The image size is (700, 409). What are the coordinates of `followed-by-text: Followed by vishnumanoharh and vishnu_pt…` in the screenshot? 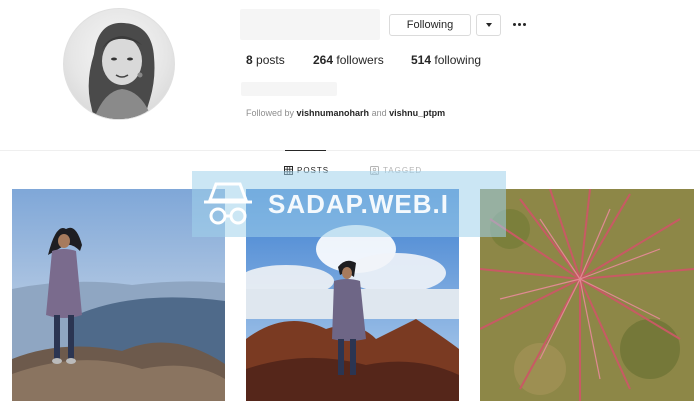 It's located at (345, 113).